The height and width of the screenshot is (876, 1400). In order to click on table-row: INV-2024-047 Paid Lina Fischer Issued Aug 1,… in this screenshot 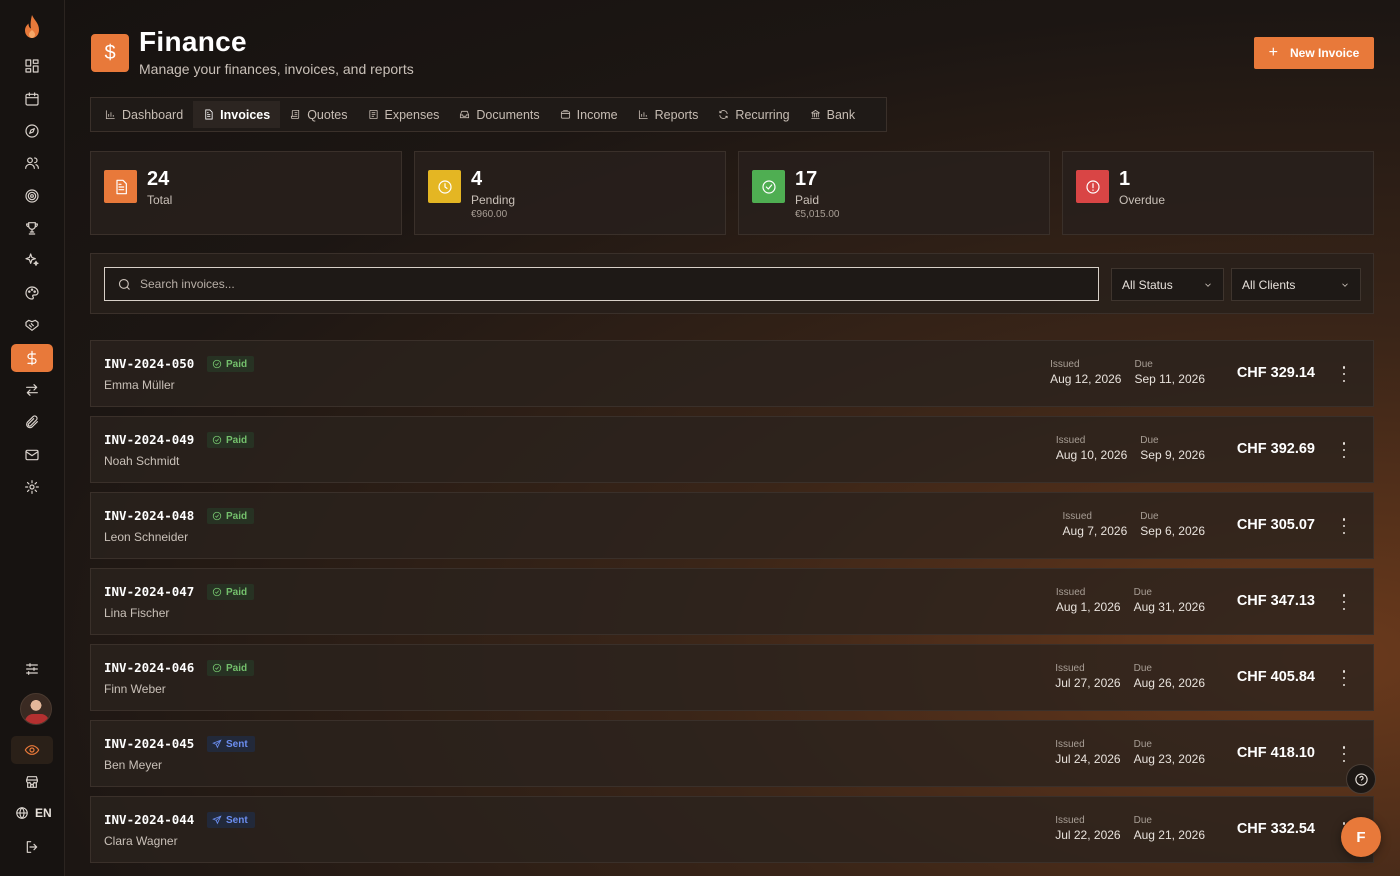, I will do `click(732, 601)`.